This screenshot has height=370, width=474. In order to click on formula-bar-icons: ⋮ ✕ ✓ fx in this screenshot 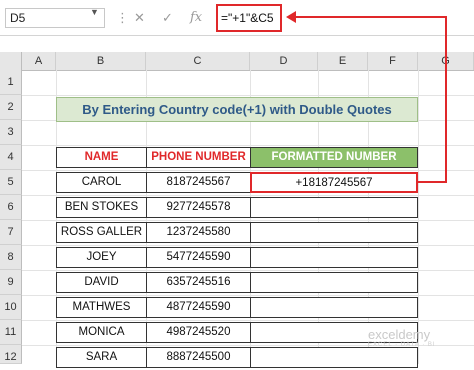, I will do `click(164, 18)`.